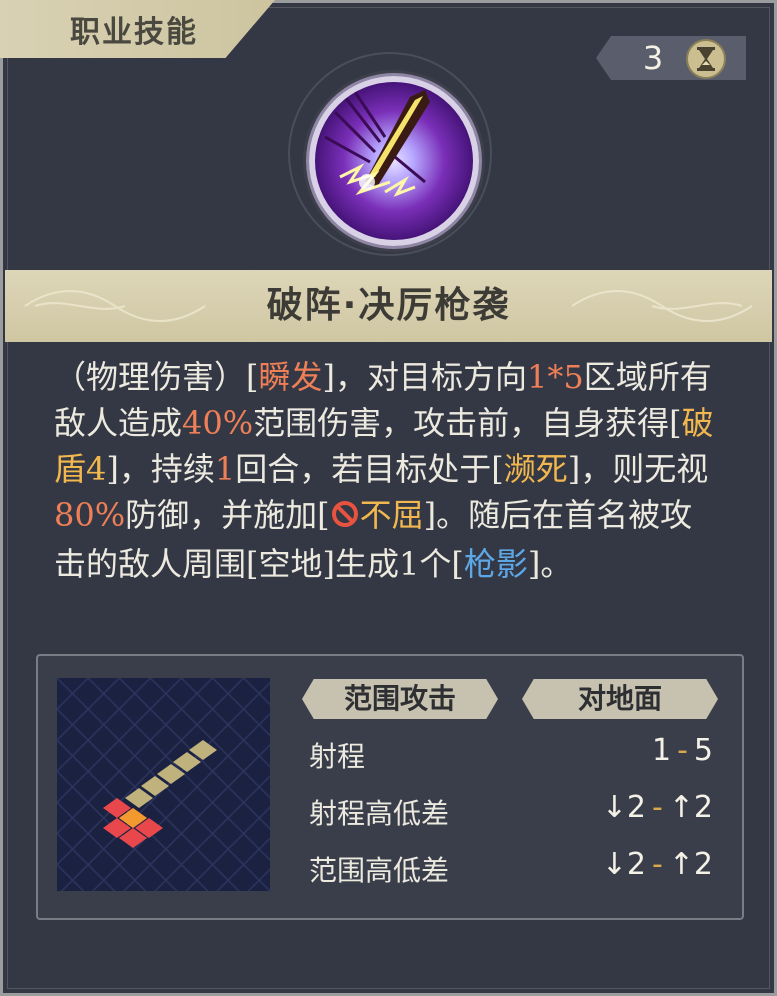  Describe the element at coordinates (225, 469) in the screenshot. I see `duration-value: 1` at that location.